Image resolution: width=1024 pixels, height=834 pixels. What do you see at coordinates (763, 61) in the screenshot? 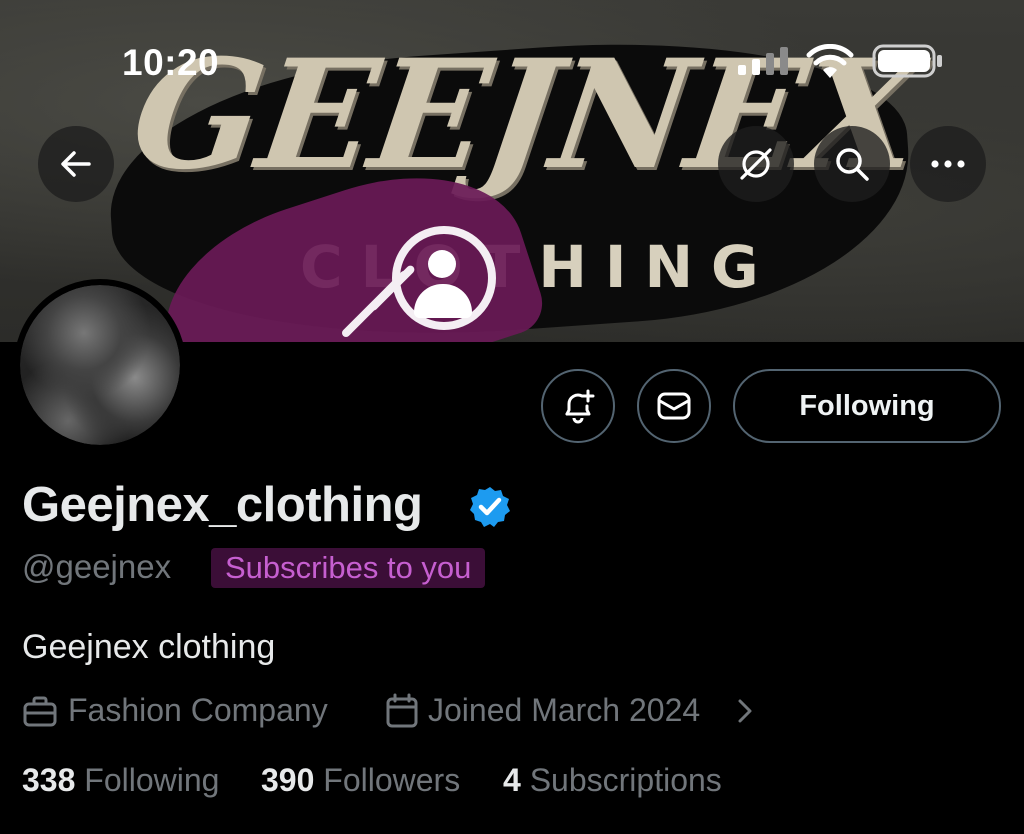
I see `signal-icon` at bounding box center [763, 61].